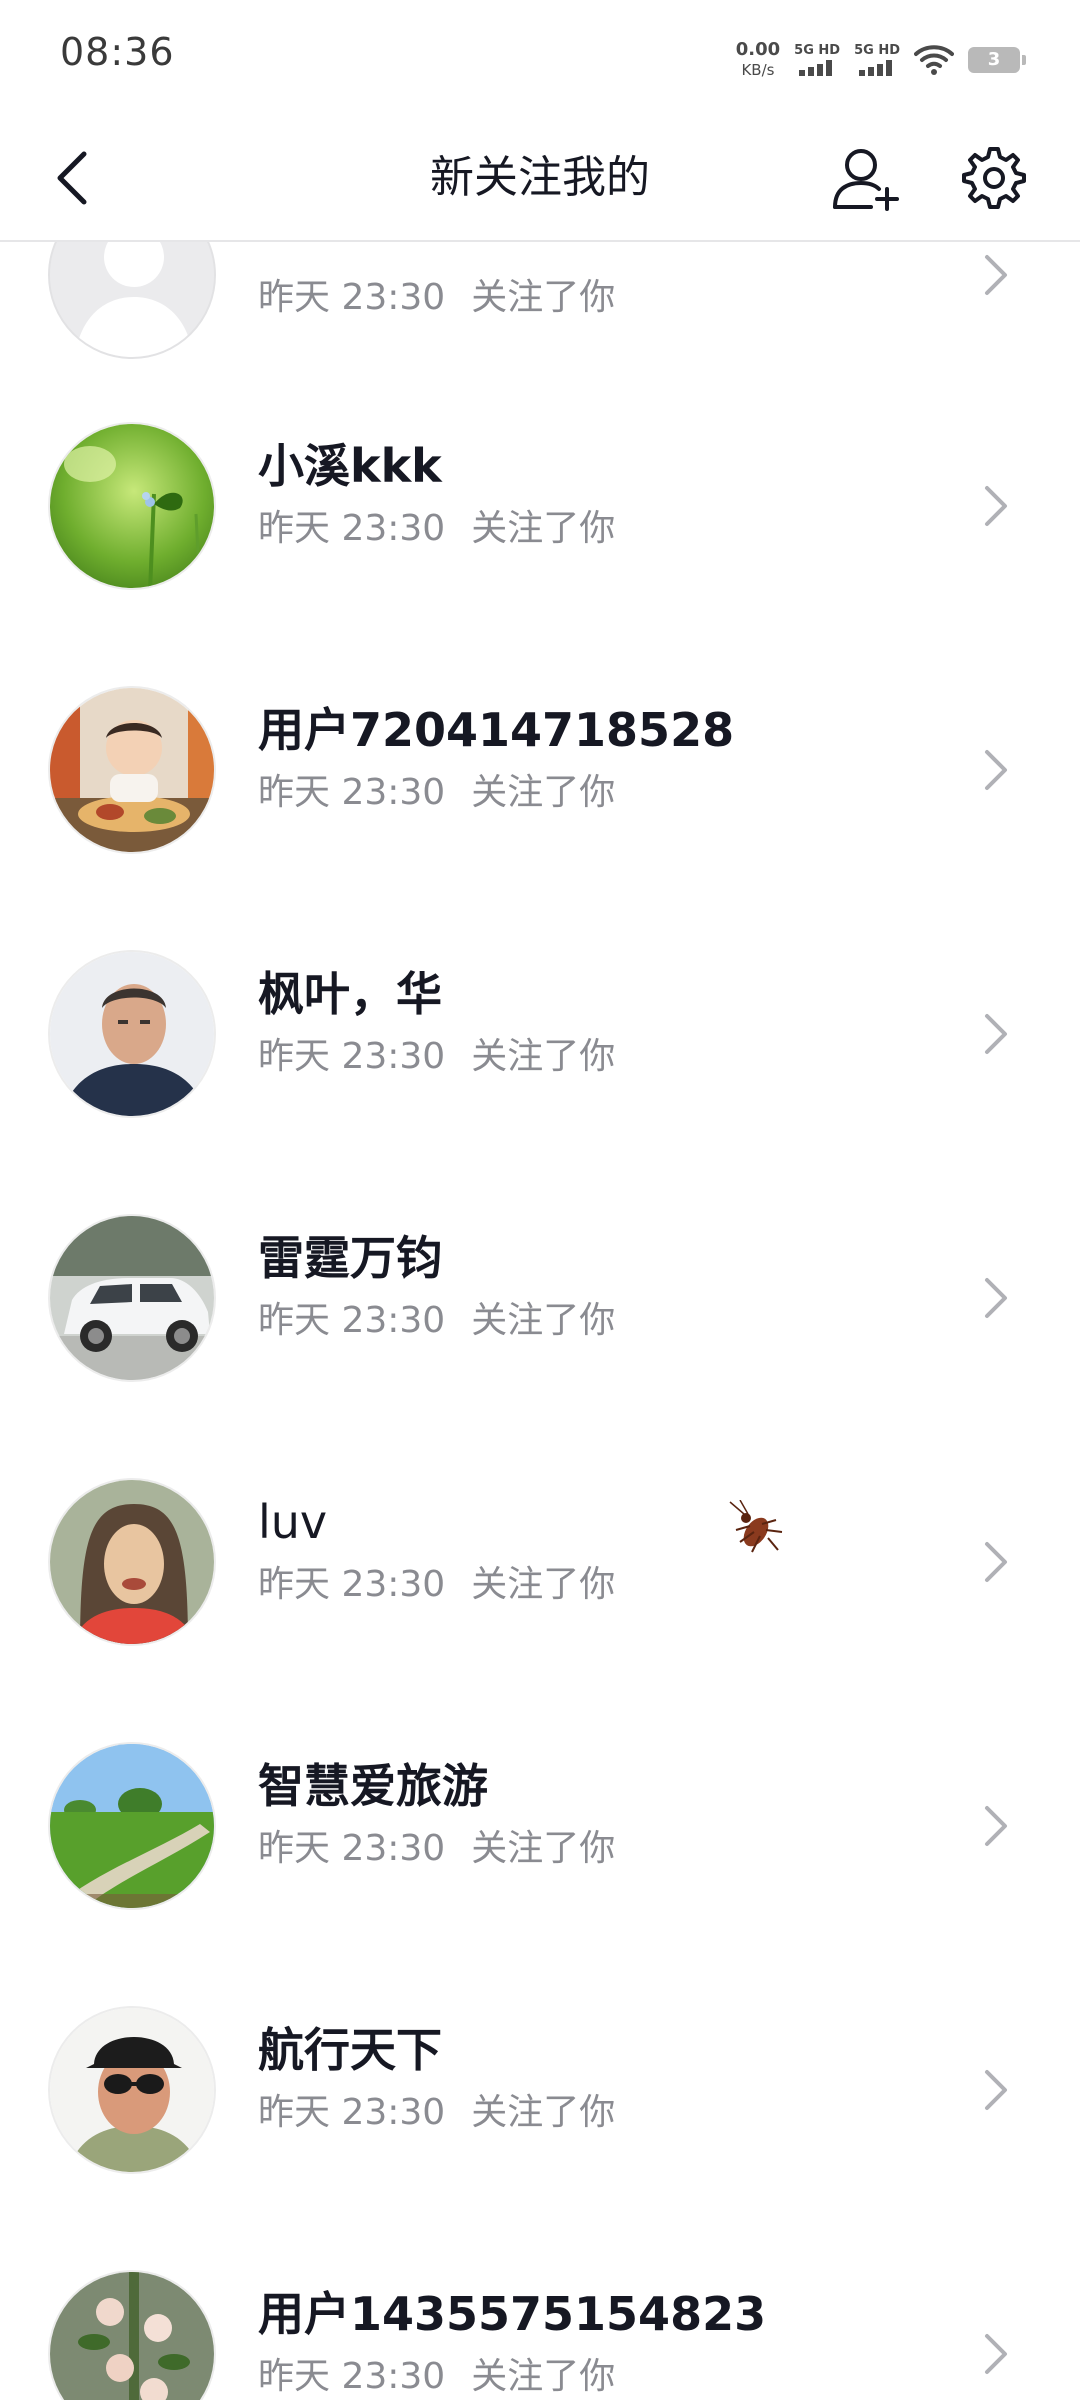  I want to click on add-user-icon, so click(866, 180).